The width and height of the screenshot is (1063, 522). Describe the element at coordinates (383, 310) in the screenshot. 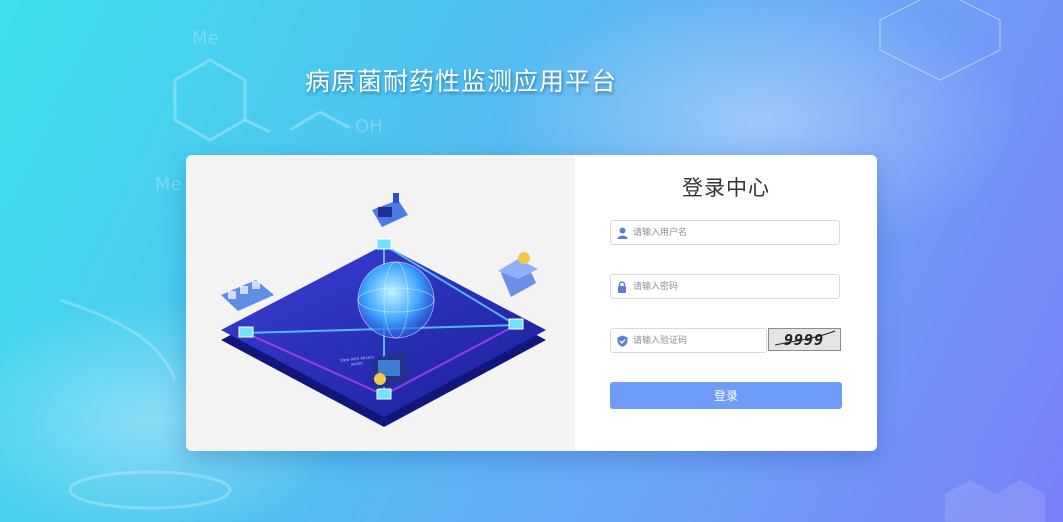

I see `isometric-network-illustration` at that location.